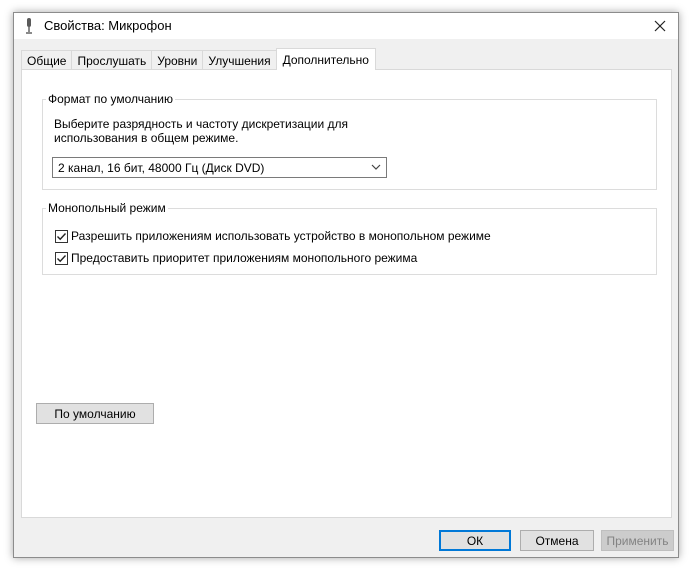 The width and height of the screenshot is (693, 571). I want to click on allow-exclusive-checkbox, so click(61, 236).